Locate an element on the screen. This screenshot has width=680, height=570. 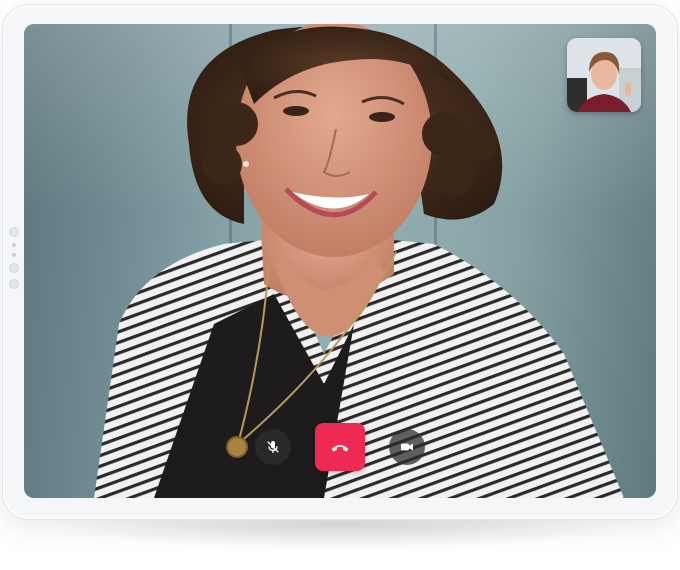
call-controls is located at coordinates (340, 447).